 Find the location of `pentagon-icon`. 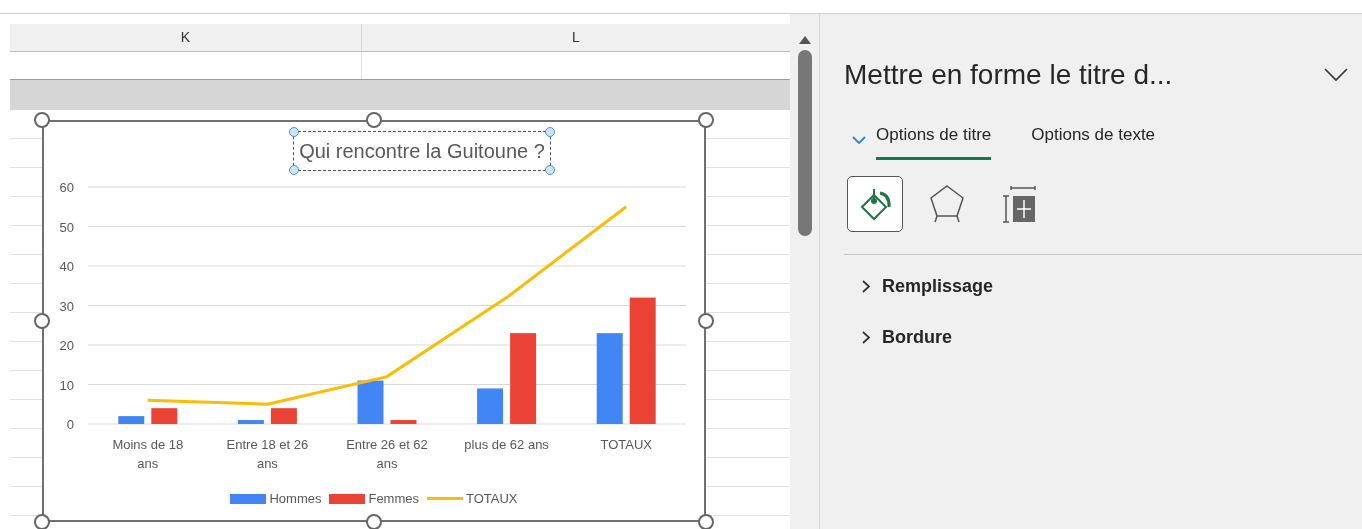

pentagon-icon is located at coordinates (947, 203).